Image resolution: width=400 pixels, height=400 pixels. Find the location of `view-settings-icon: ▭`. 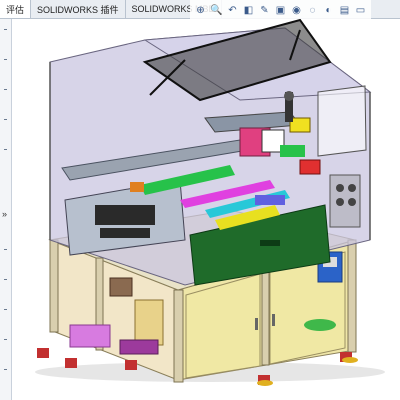

view-settings-icon: ▭ is located at coordinates (360, 10).